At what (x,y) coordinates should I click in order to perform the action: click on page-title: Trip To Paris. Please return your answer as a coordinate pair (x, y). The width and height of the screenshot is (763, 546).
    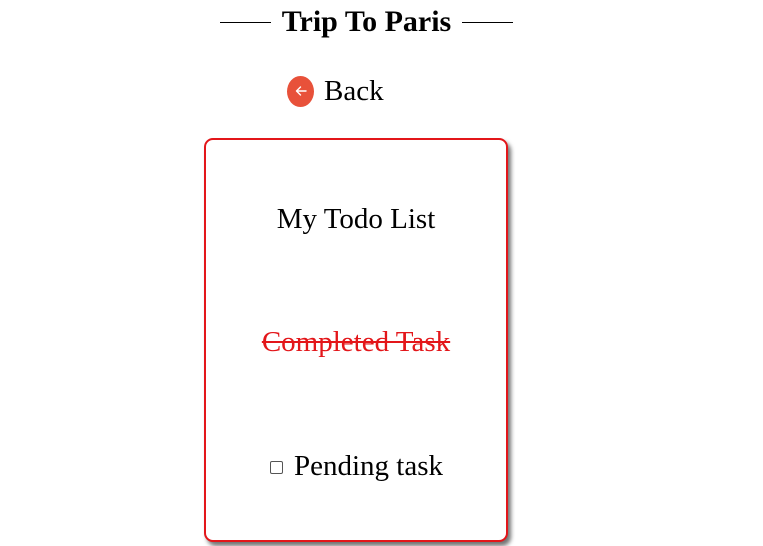
    Looking at the image, I should click on (366, 21).